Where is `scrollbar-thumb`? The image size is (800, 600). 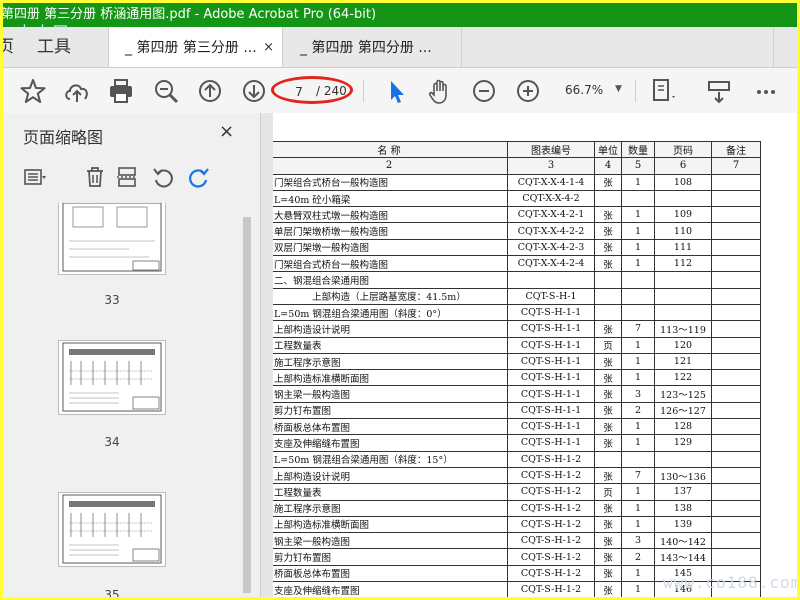
scrollbar-thumb is located at coordinates (247, 405).